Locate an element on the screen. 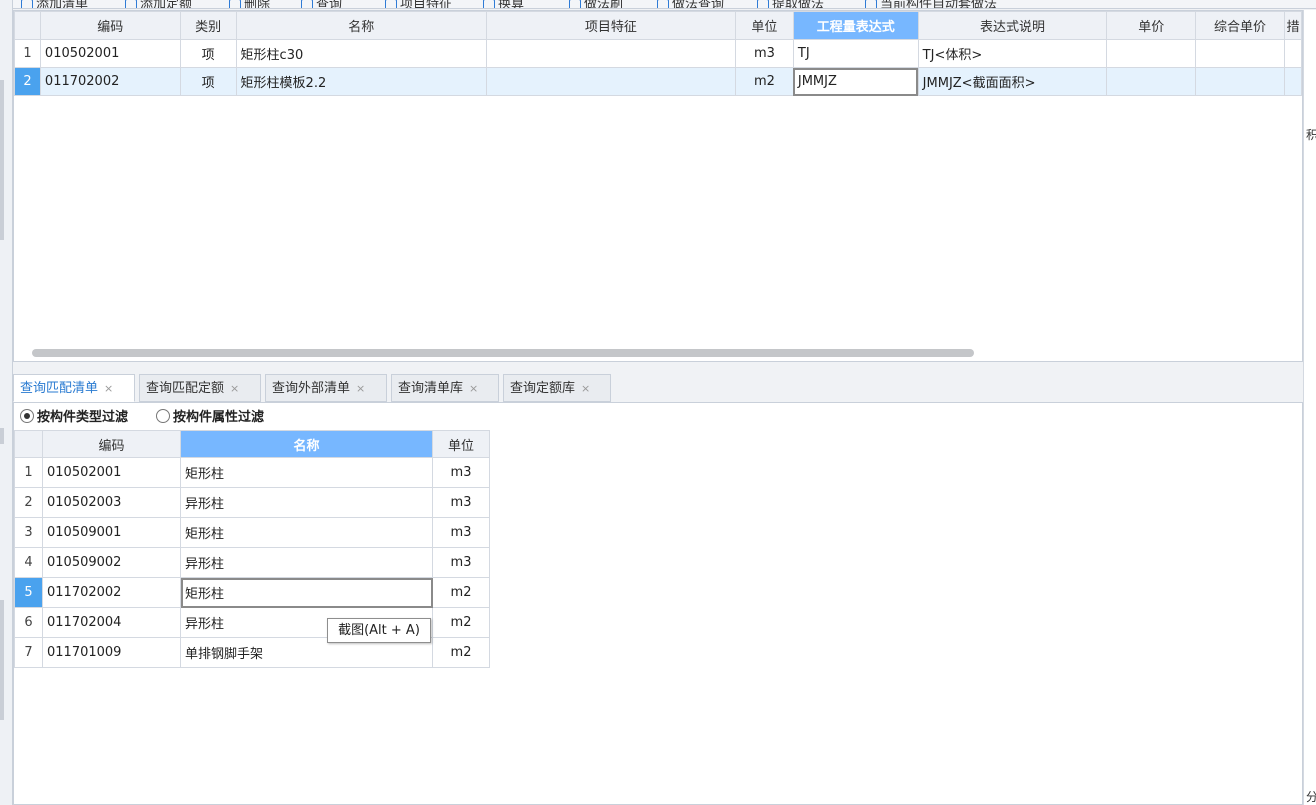 The image size is (1316, 805). tab-query-quota-library: 查询定额库 × is located at coordinates (557, 388).